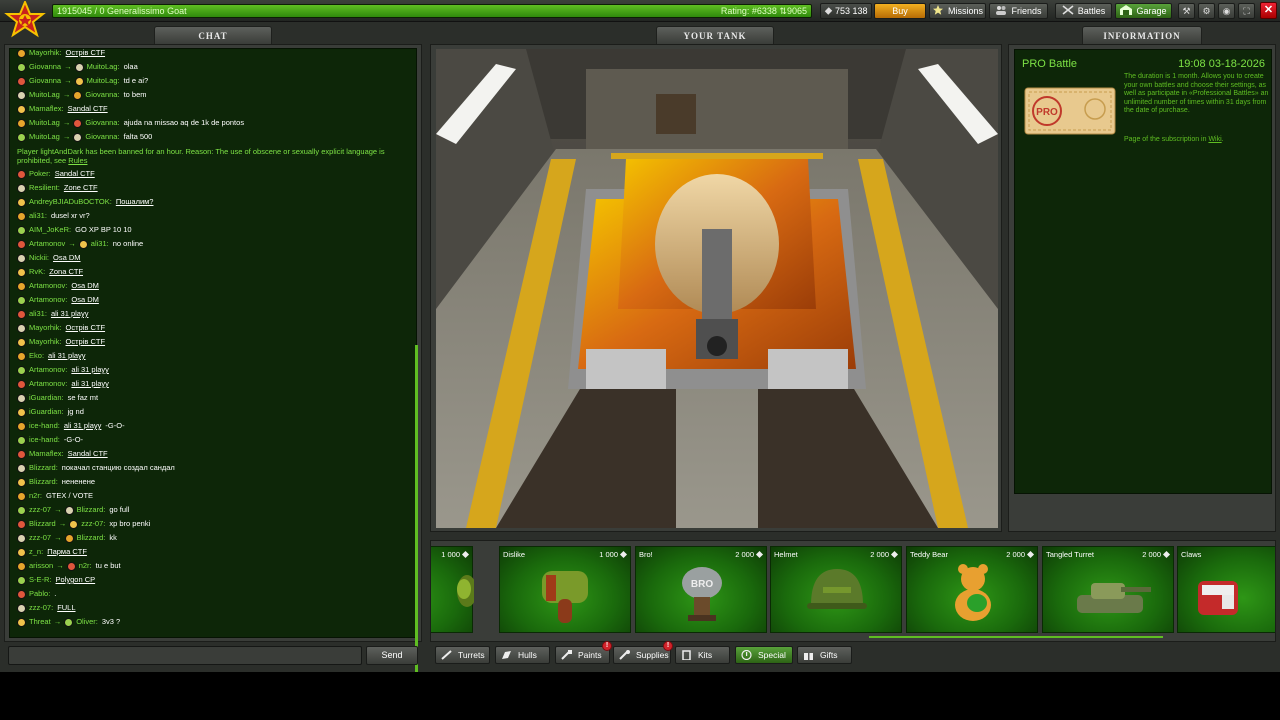  Describe the element at coordinates (643, 652) in the screenshot. I see `category-supplies-button: Supplies!` at that location.